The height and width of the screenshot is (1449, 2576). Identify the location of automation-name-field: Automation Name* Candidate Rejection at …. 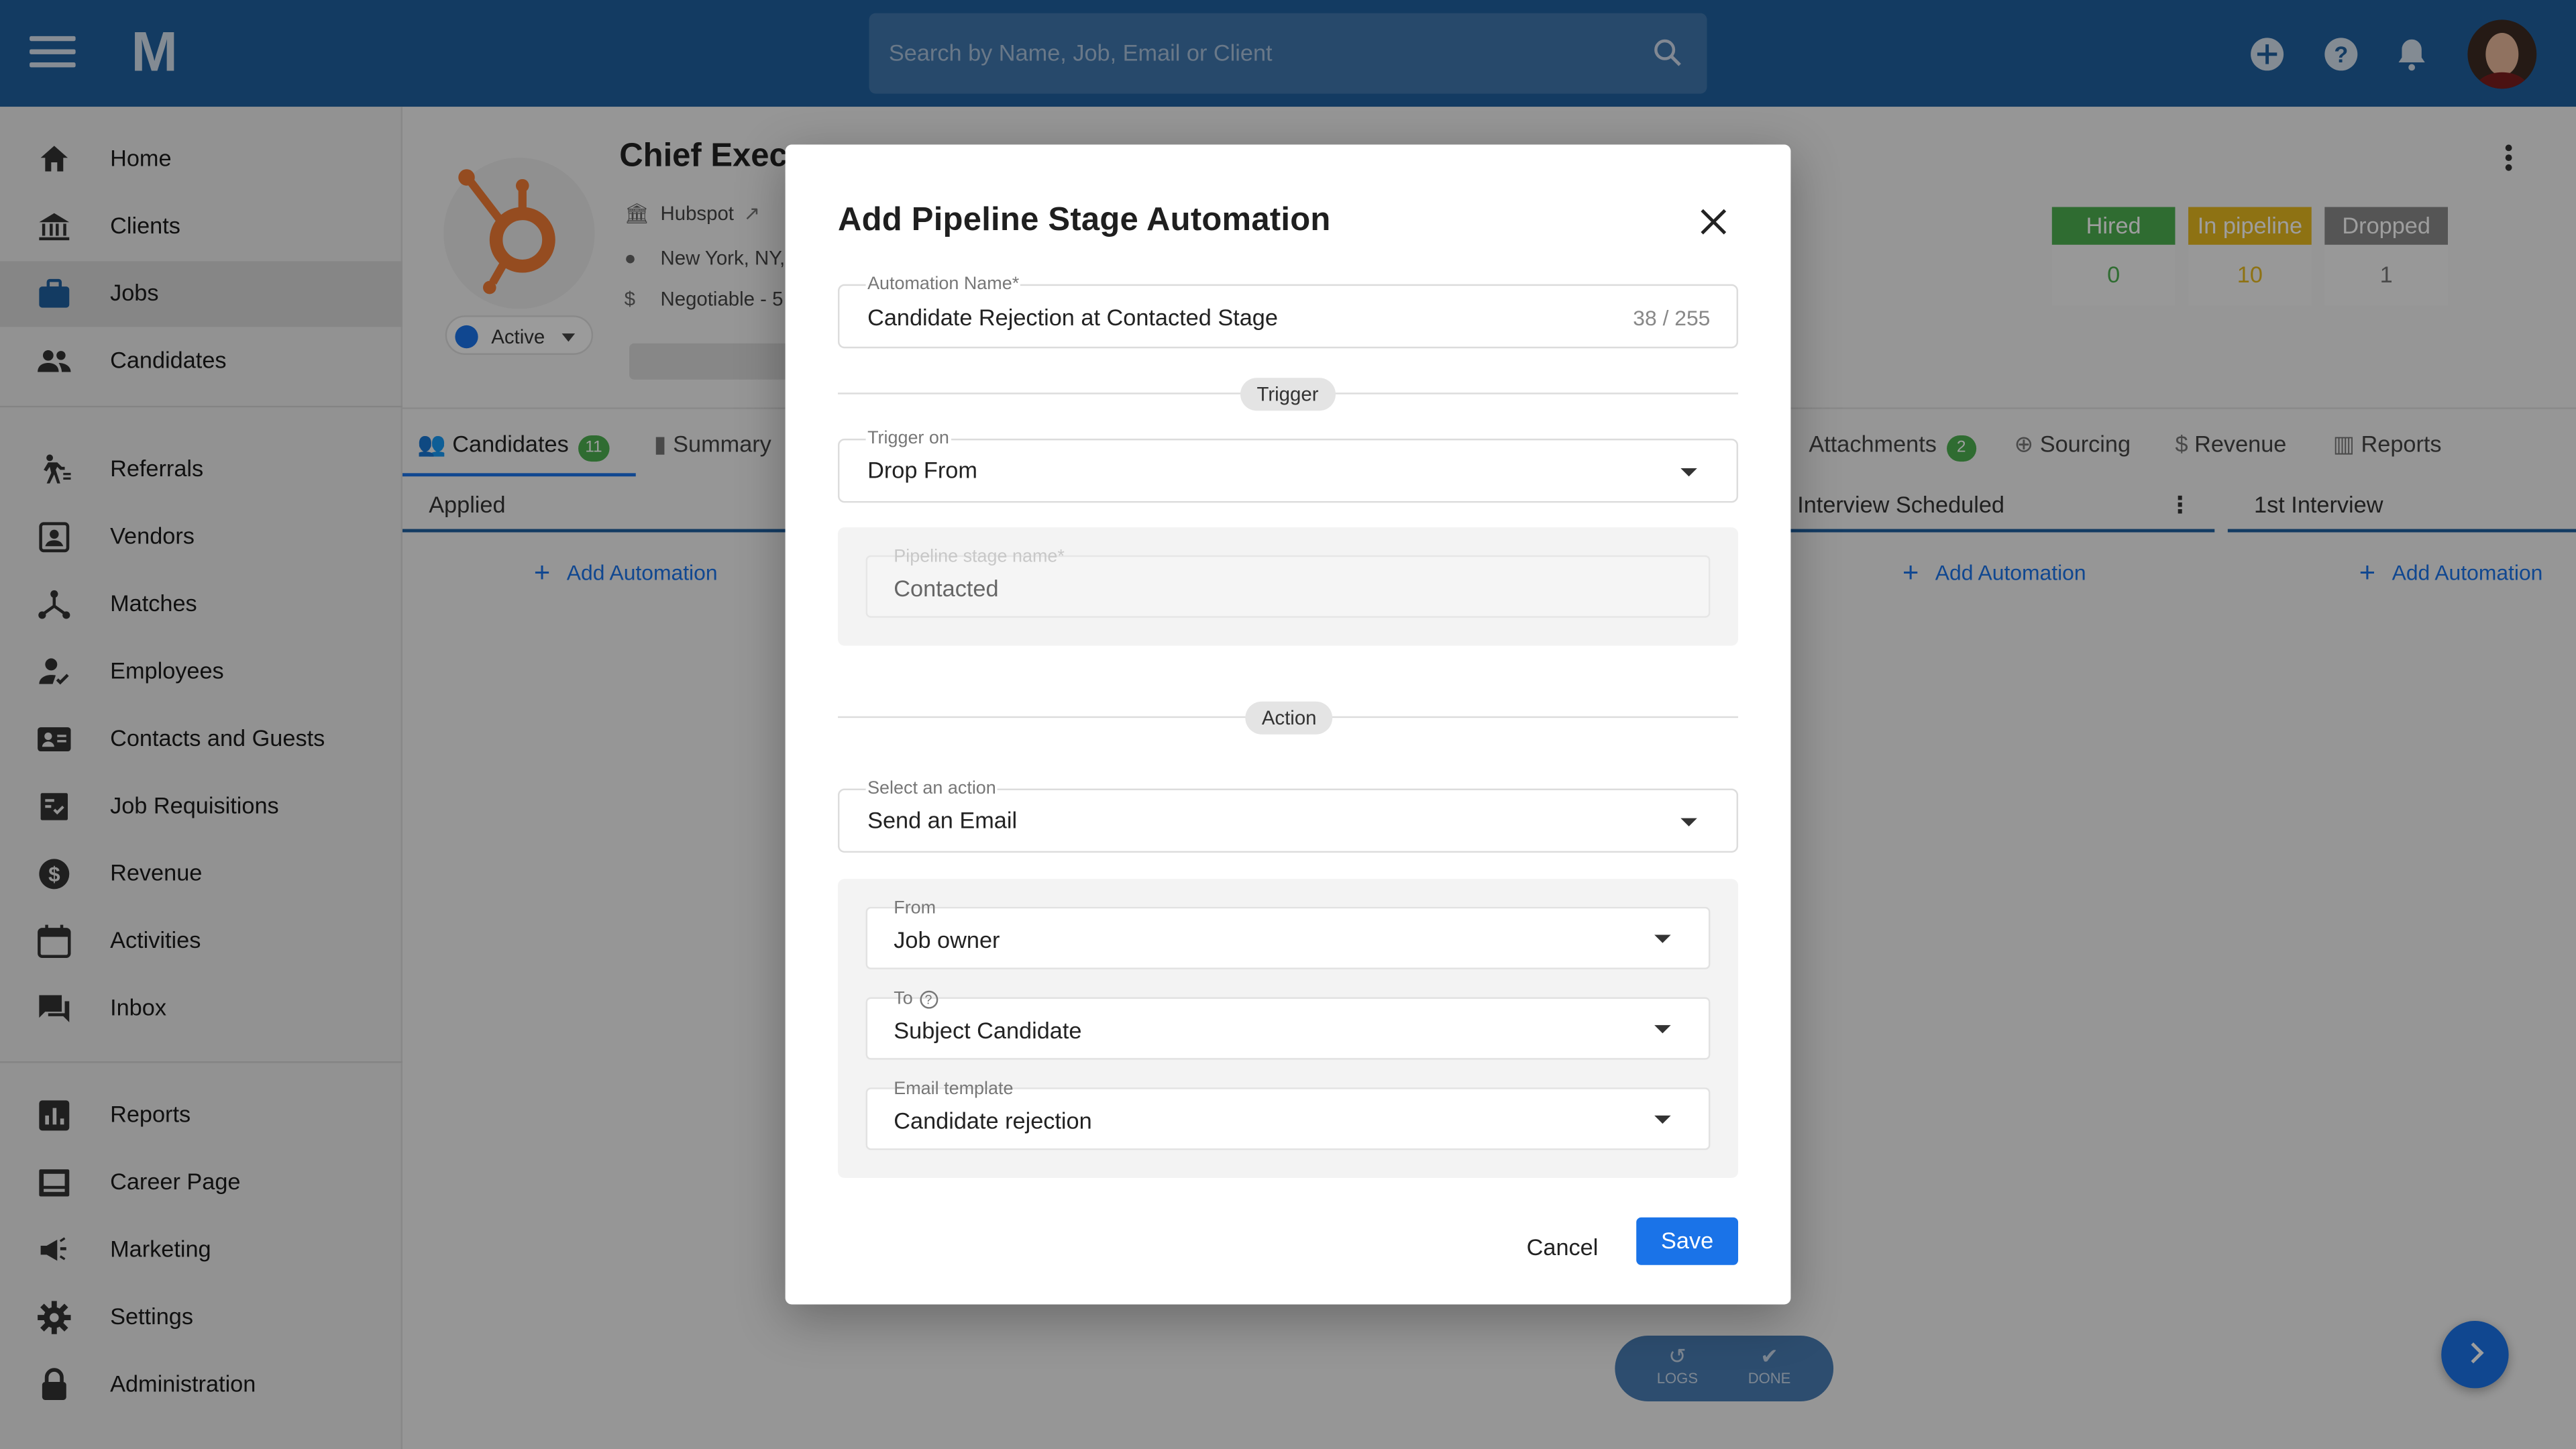
(1288, 311).